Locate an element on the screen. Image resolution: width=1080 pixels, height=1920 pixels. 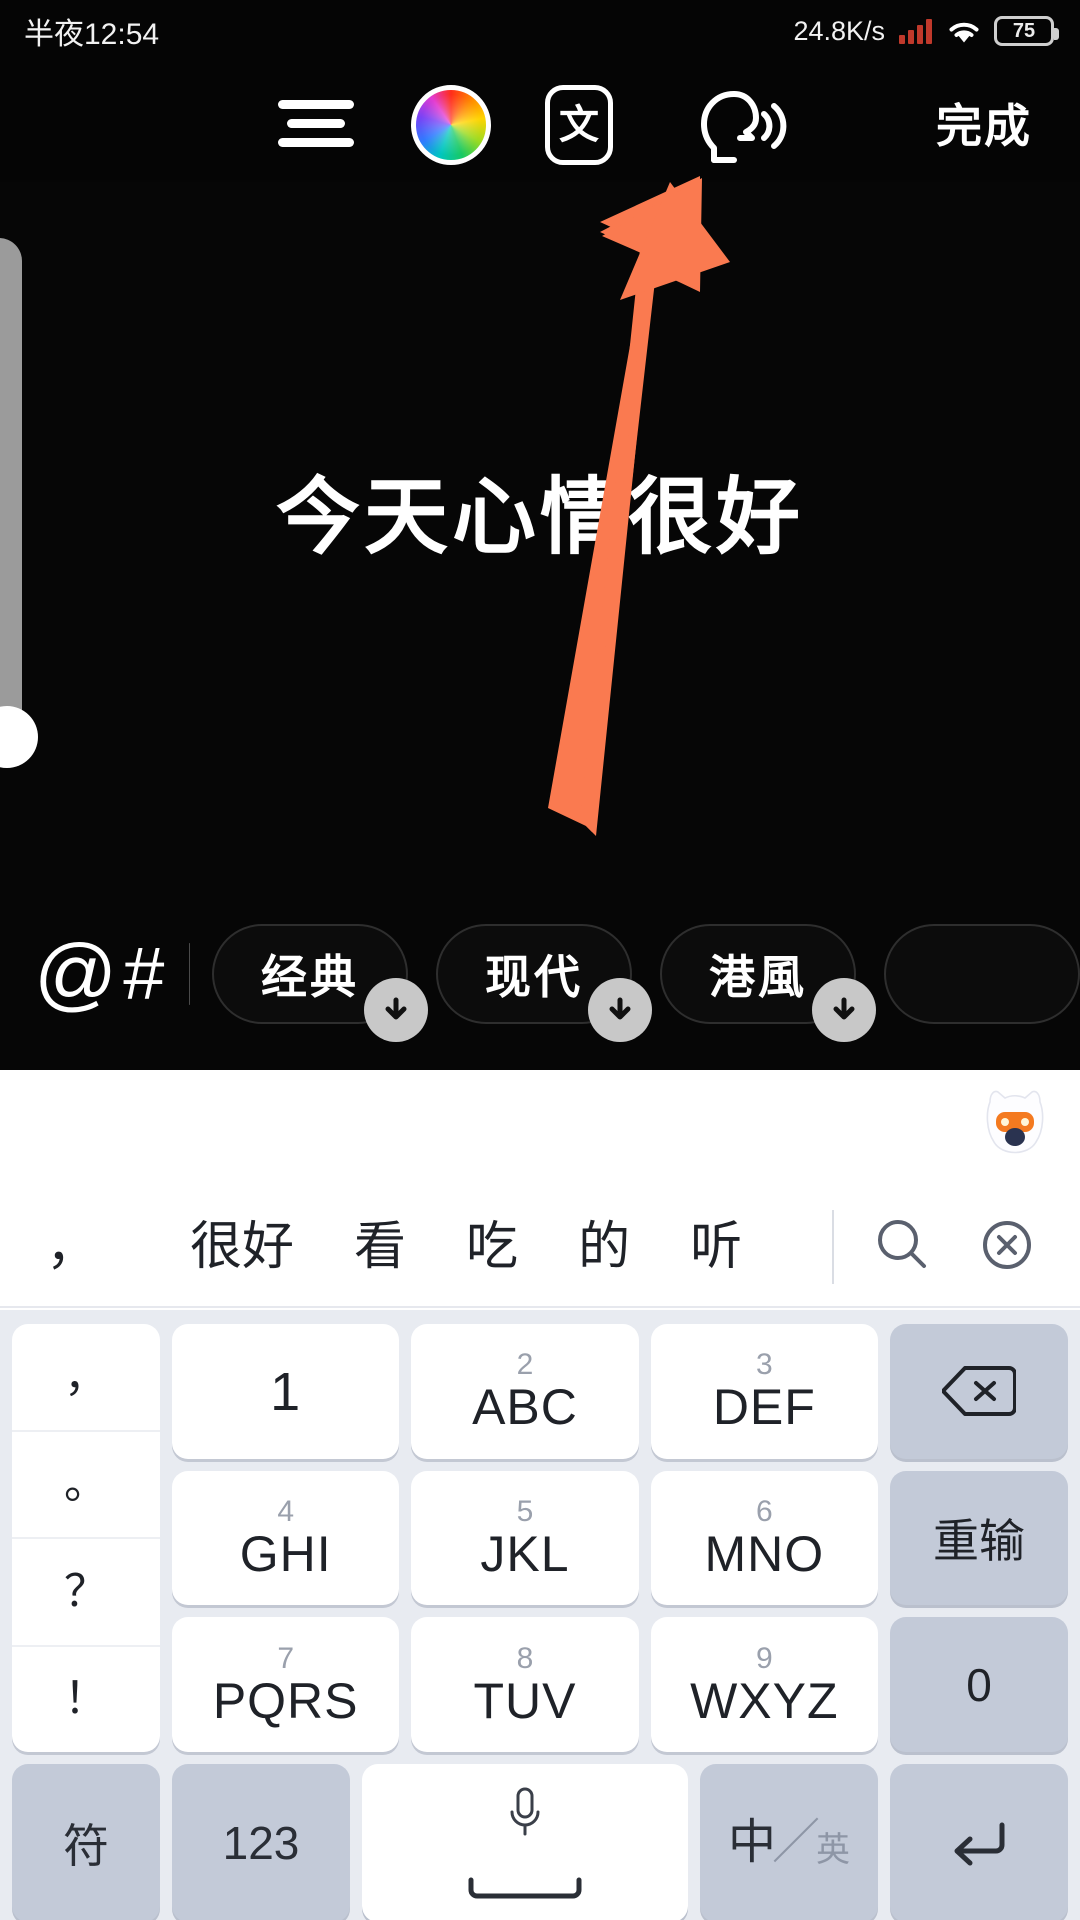
punctuation-column: ， 。 ？ ！ is located at coordinates (86, 1538).